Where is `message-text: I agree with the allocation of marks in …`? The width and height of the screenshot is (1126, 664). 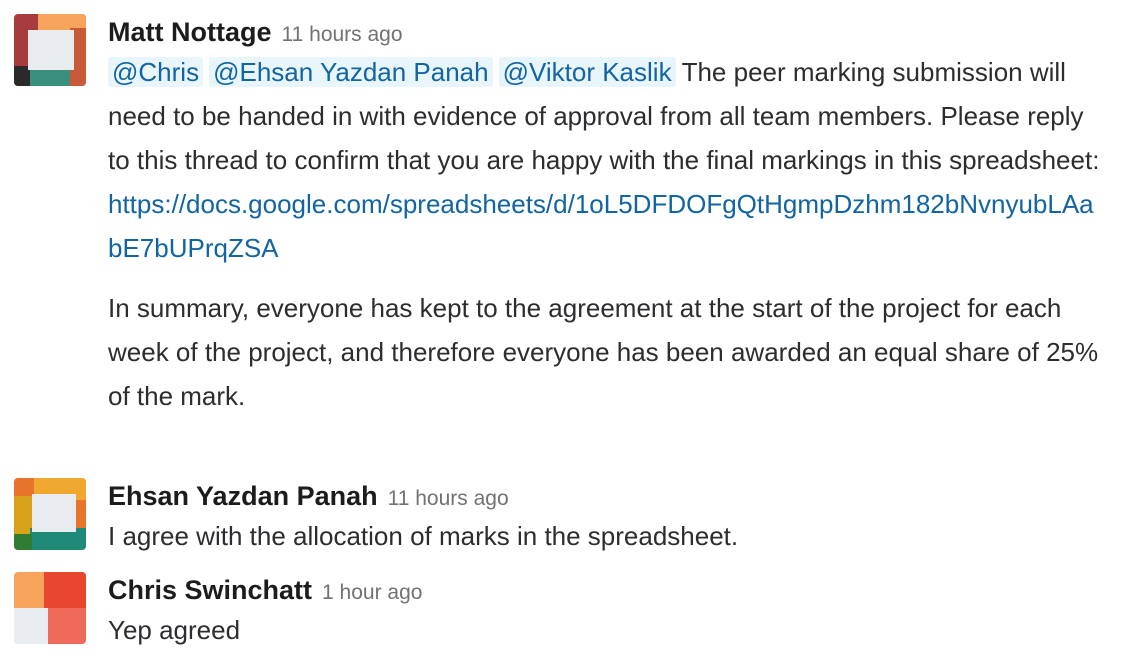
message-text: I agree with the allocation of marks in … is located at coordinates (423, 536).